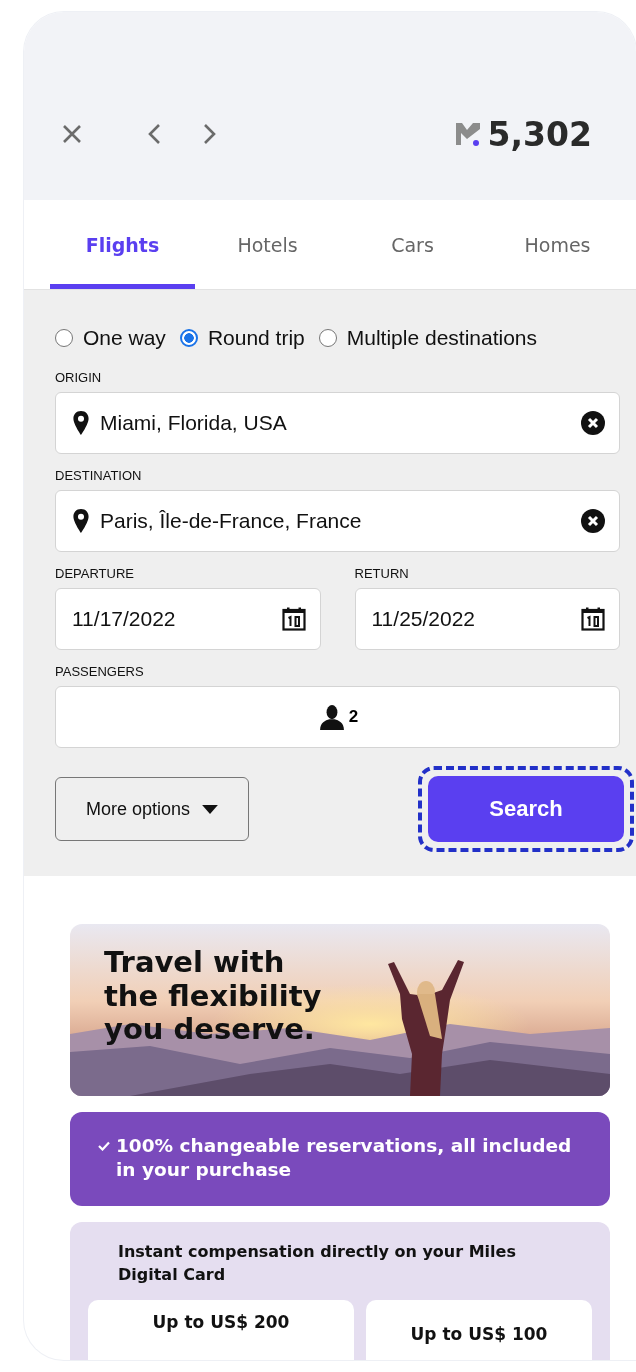 This screenshot has width=636, height=1372. What do you see at coordinates (99, 475) in the screenshot?
I see `field-label: DESTINATION` at bounding box center [99, 475].